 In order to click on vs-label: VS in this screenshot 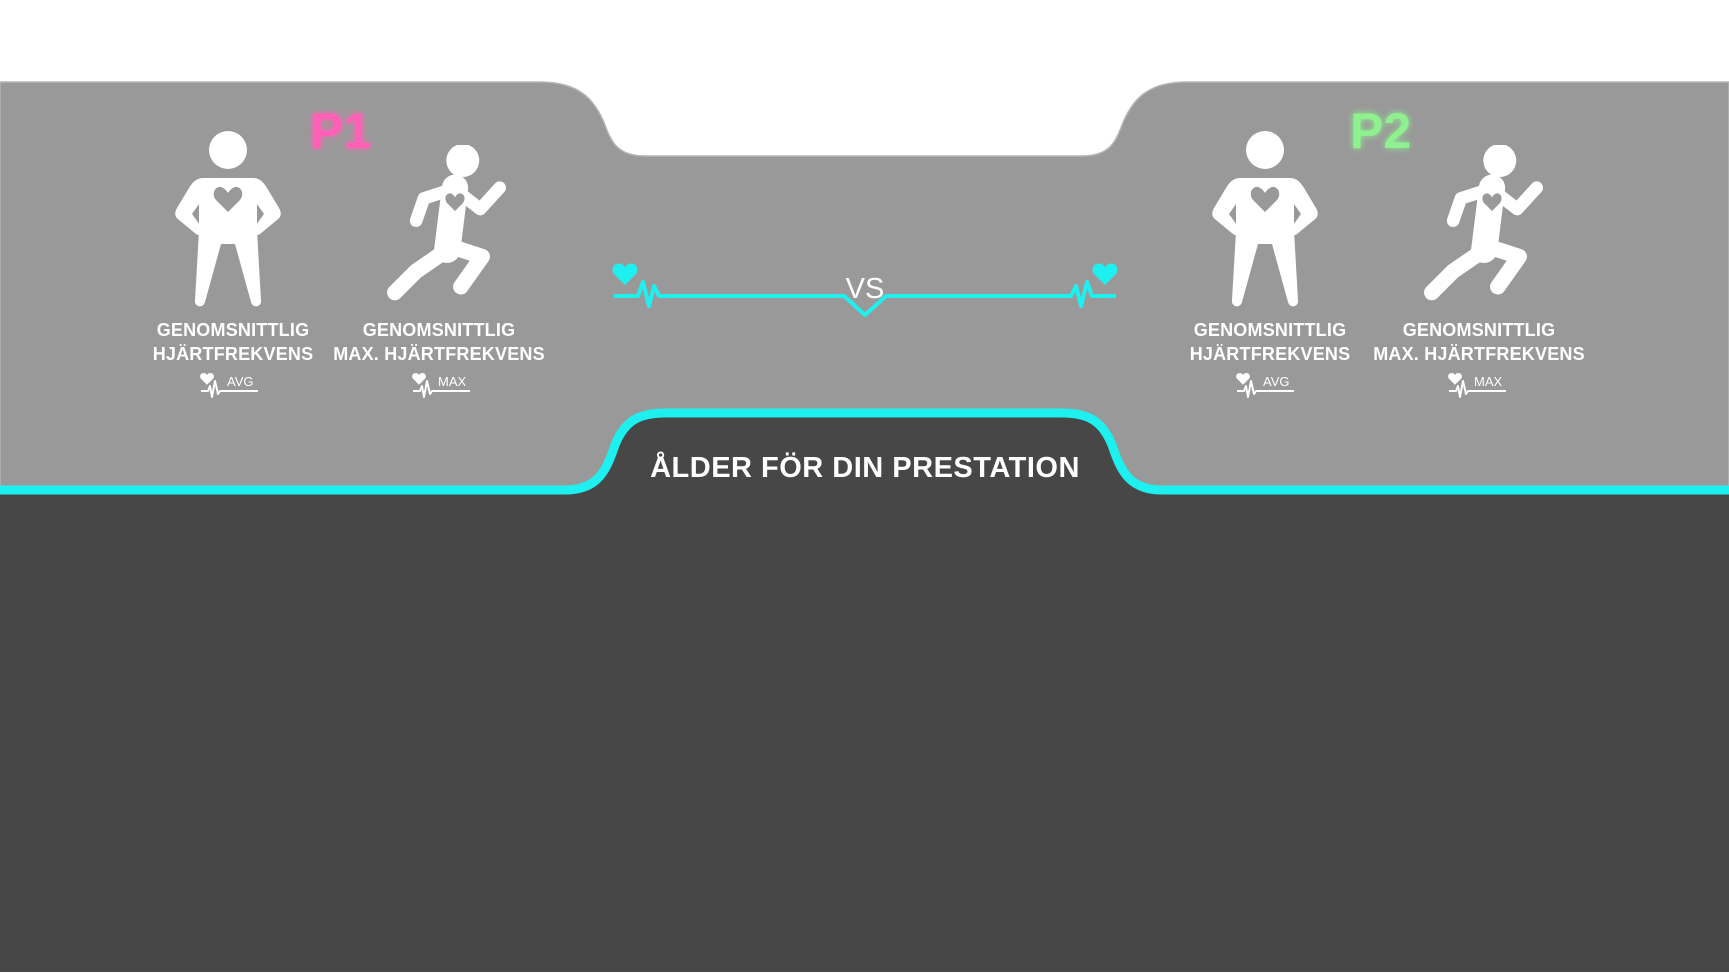, I will do `click(865, 289)`.